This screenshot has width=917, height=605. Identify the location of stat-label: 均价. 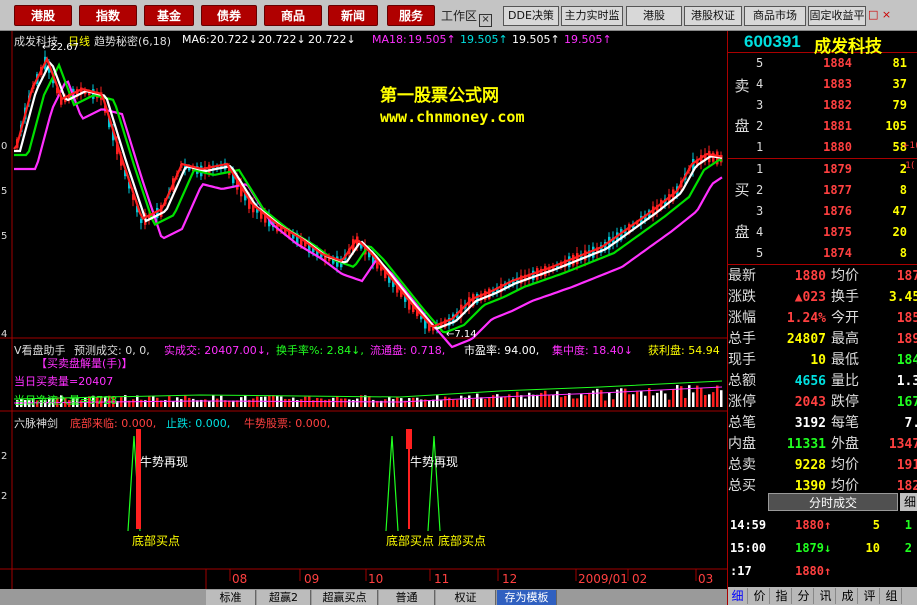
(845, 276).